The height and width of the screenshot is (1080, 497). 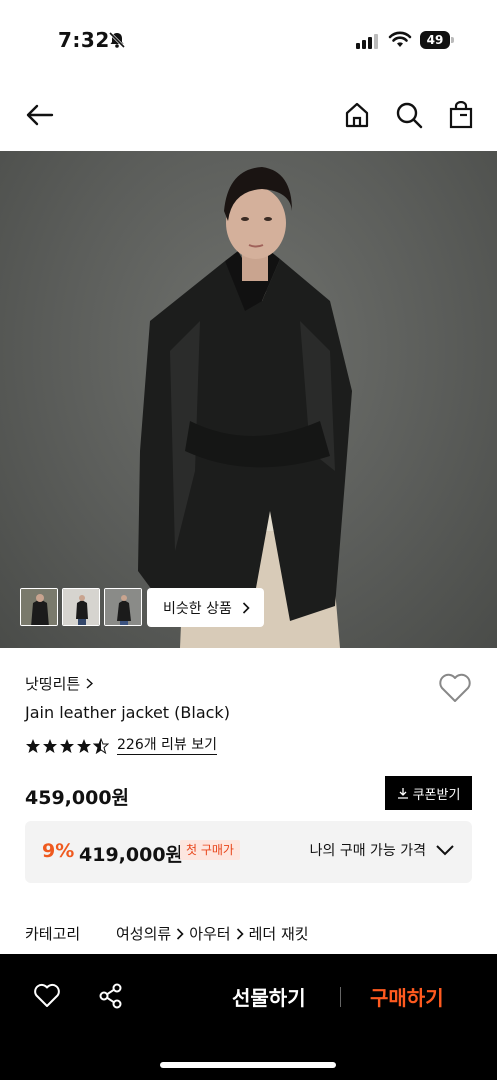 I want to click on my-price-label: 나의 구매 가능 가격, so click(x=367, y=851).